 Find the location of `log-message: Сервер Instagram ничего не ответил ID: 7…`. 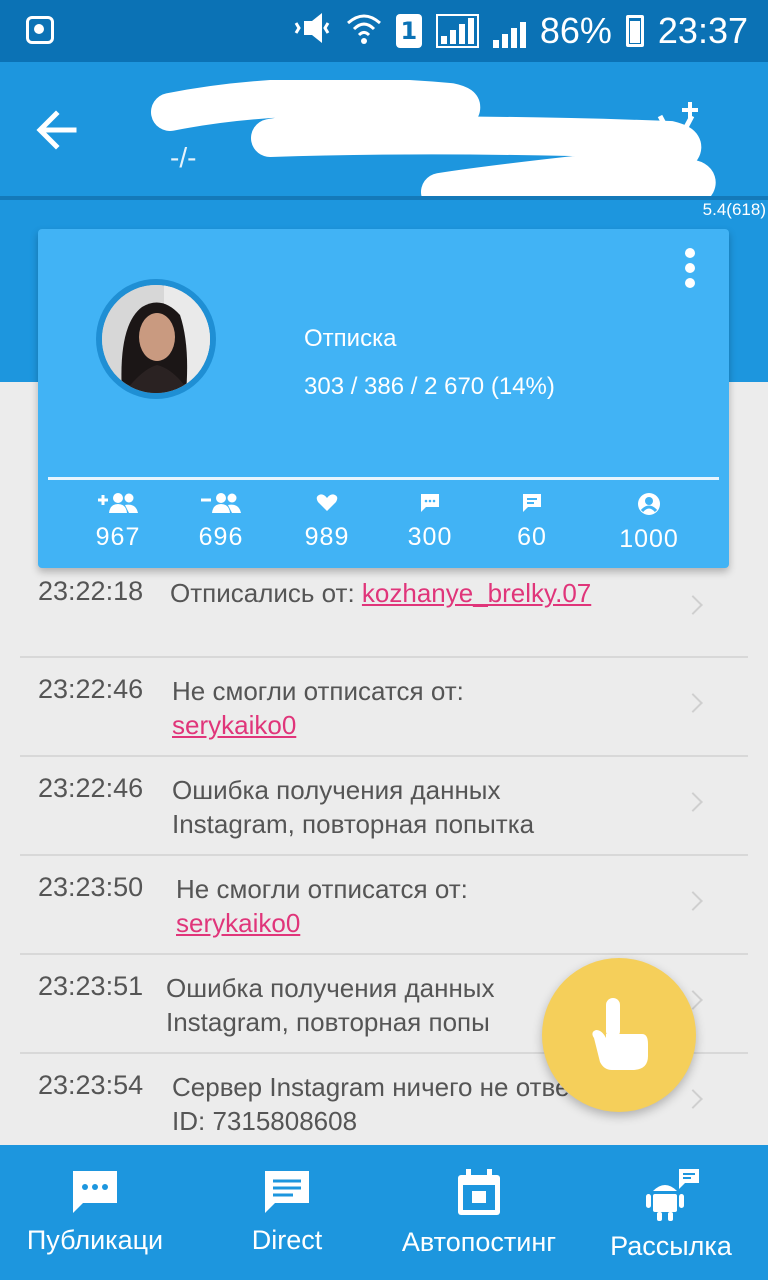

log-message: Сервер Instagram ничего не ответил ID: 7… is located at coordinates (392, 1104).